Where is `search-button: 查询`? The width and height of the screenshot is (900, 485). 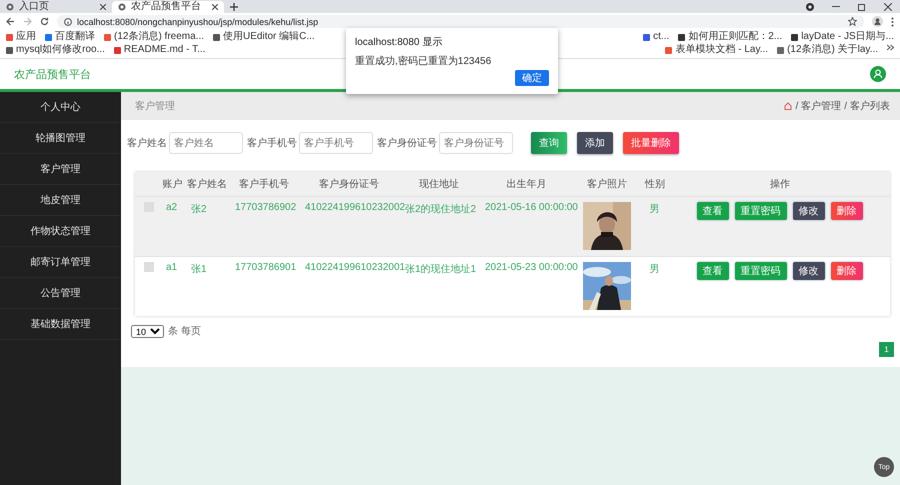
search-button: 查询 is located at coordinates (549, 143).